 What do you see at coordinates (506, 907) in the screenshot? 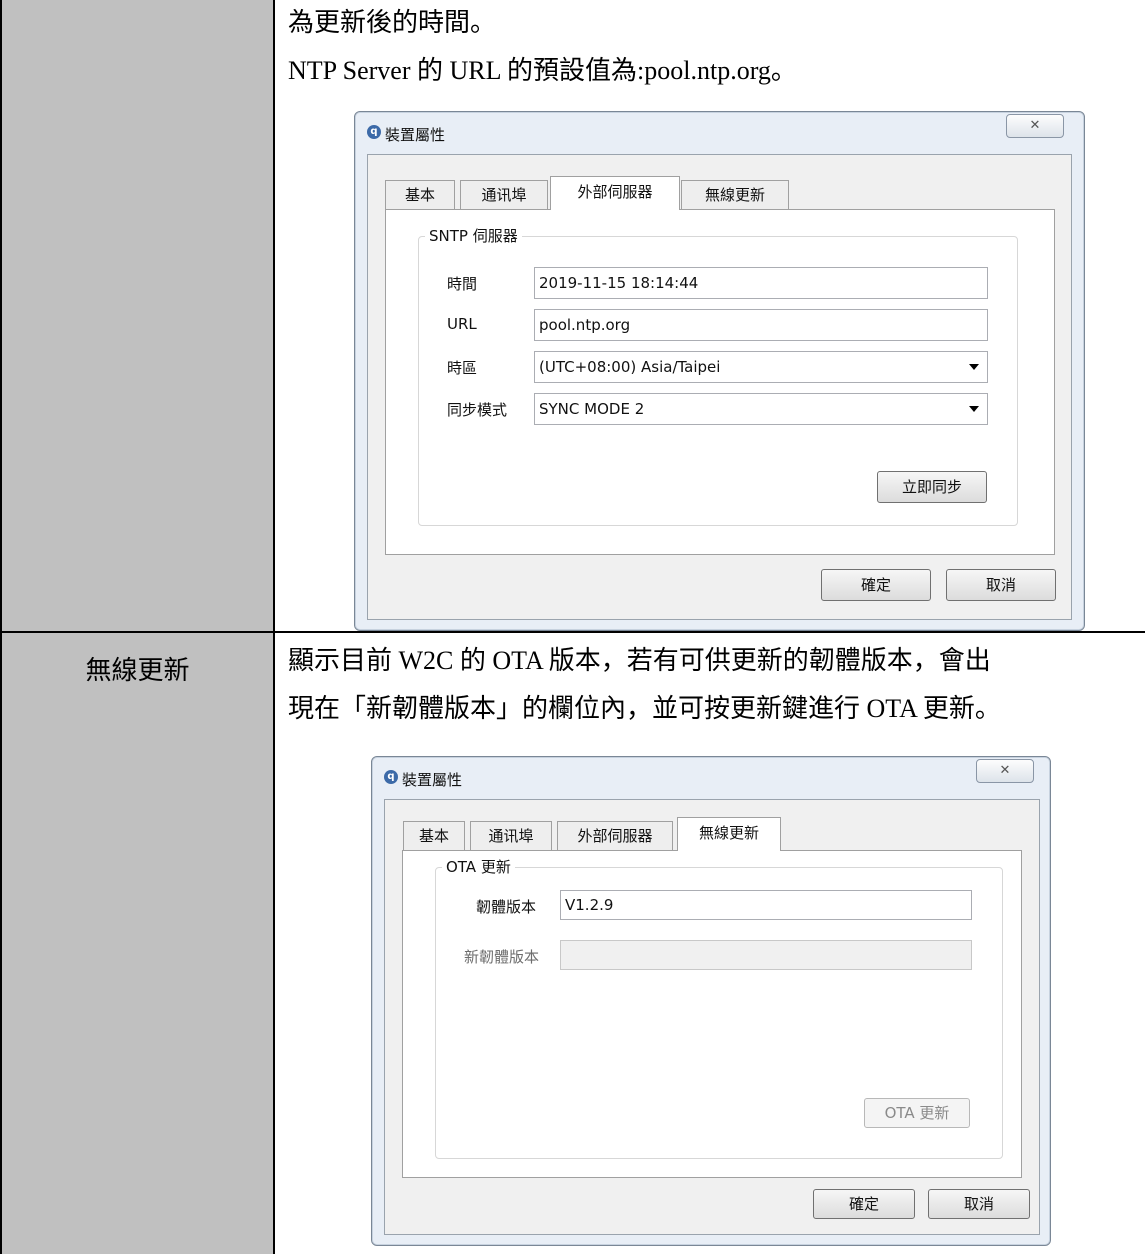
I see `firmware-version-label: 韌體版本` at bounding box center [506, 907].